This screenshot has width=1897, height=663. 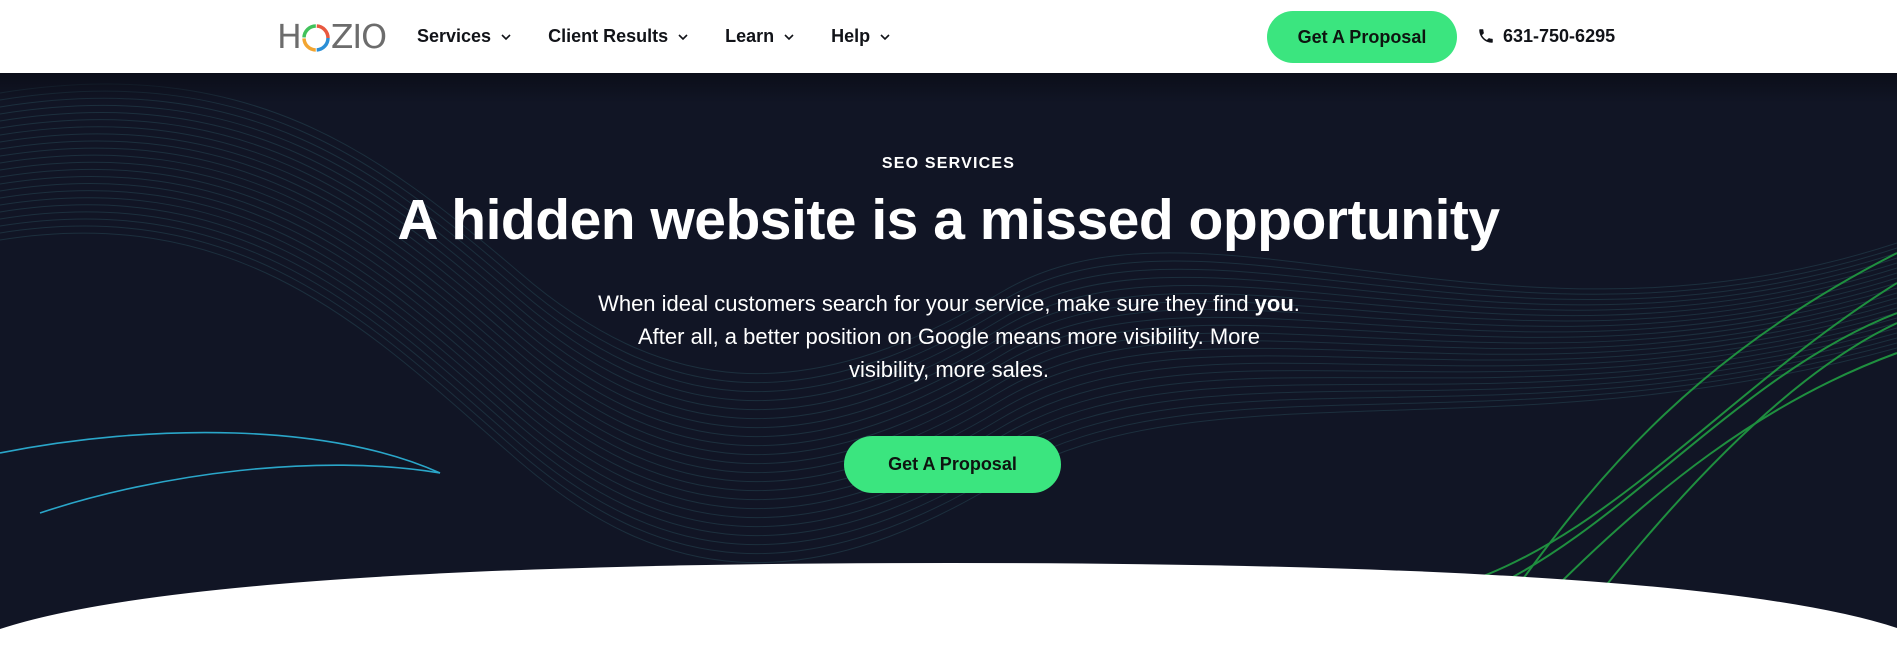 I want to click on logo-letter-h: H, so click(x=289, y=36).